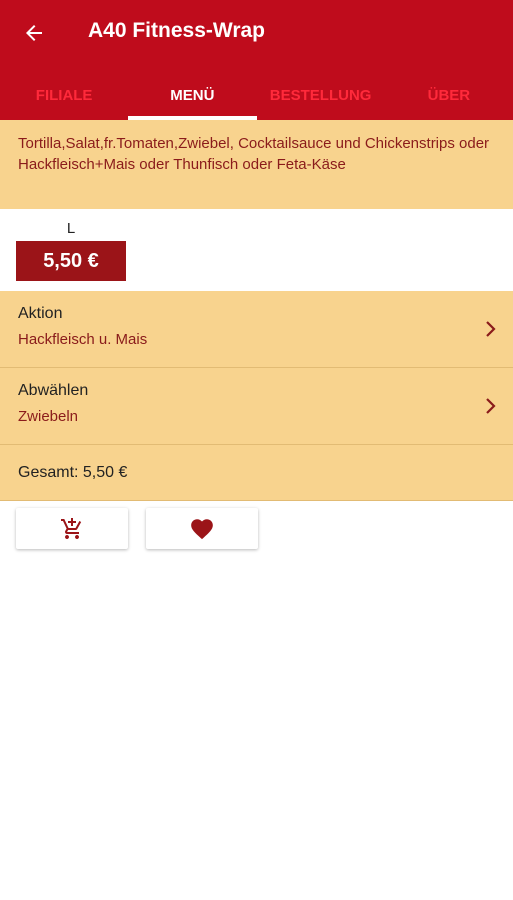 The image size is (513, 900). What do you see at coordinates (256, 473) in the screenshot?
I see `total-price: Gesamt: 5,50 €` at bounding box center [256, 473].